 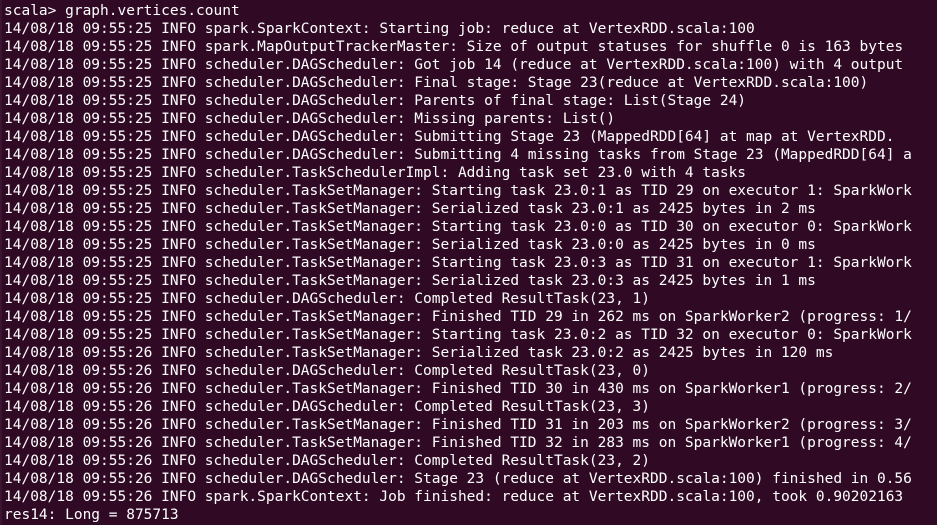 I want to click on terminal-left-border, so click(x=1, y=262).